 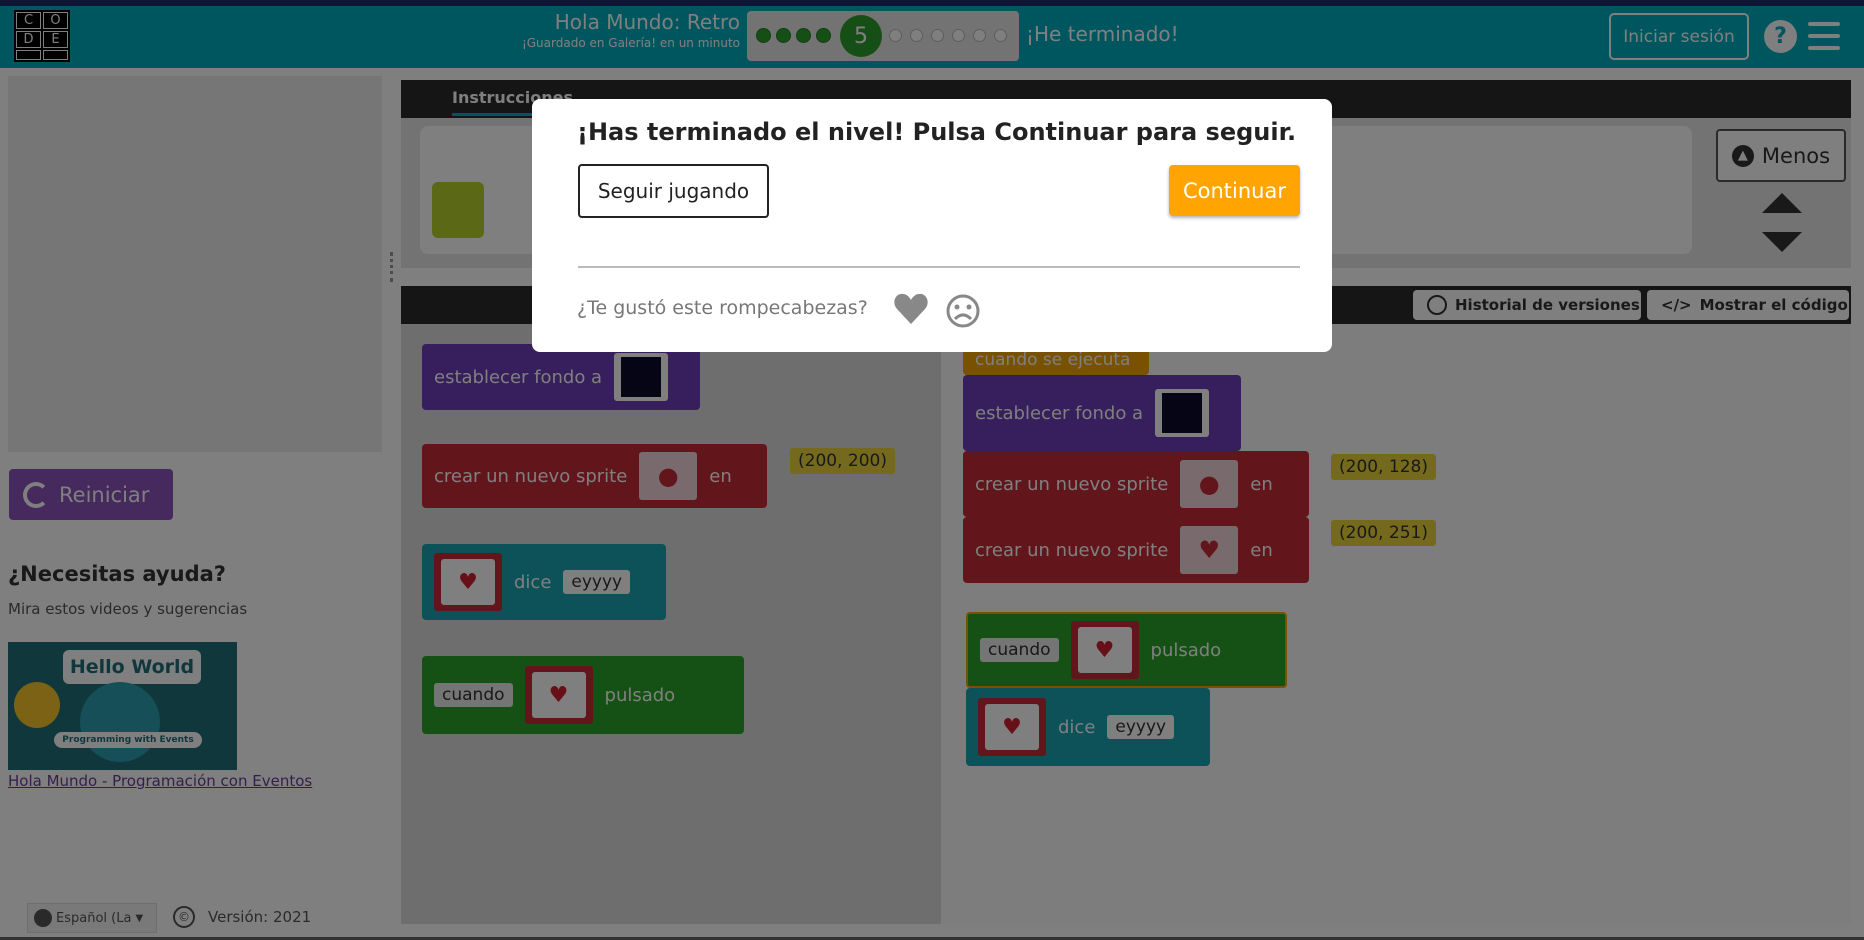 What do you see at coordinates (722, 308) in the screenshot?
I see `feedback-question: ¿Te gustó este rompecabezas?` at bounding box center [722, 308].